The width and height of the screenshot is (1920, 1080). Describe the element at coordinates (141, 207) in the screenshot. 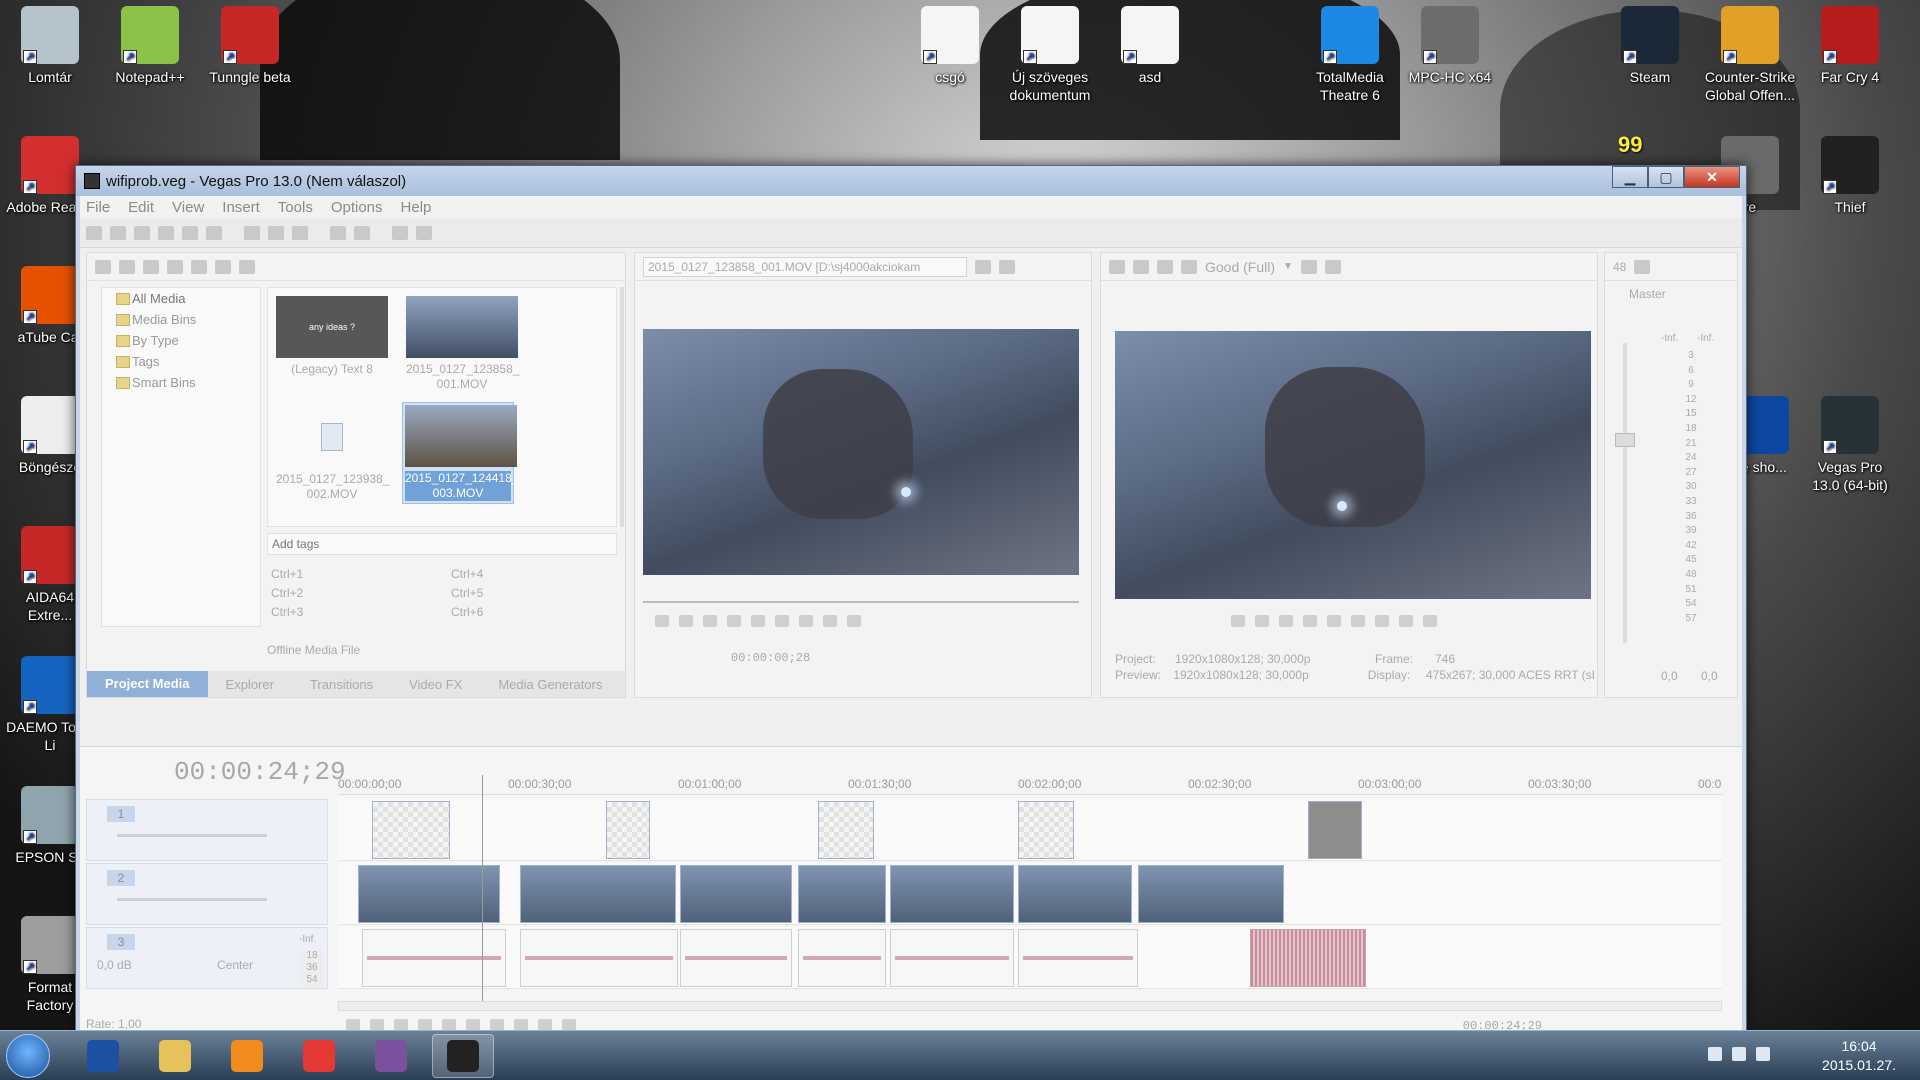

I see `menu-item-edit: Edit` at that location.